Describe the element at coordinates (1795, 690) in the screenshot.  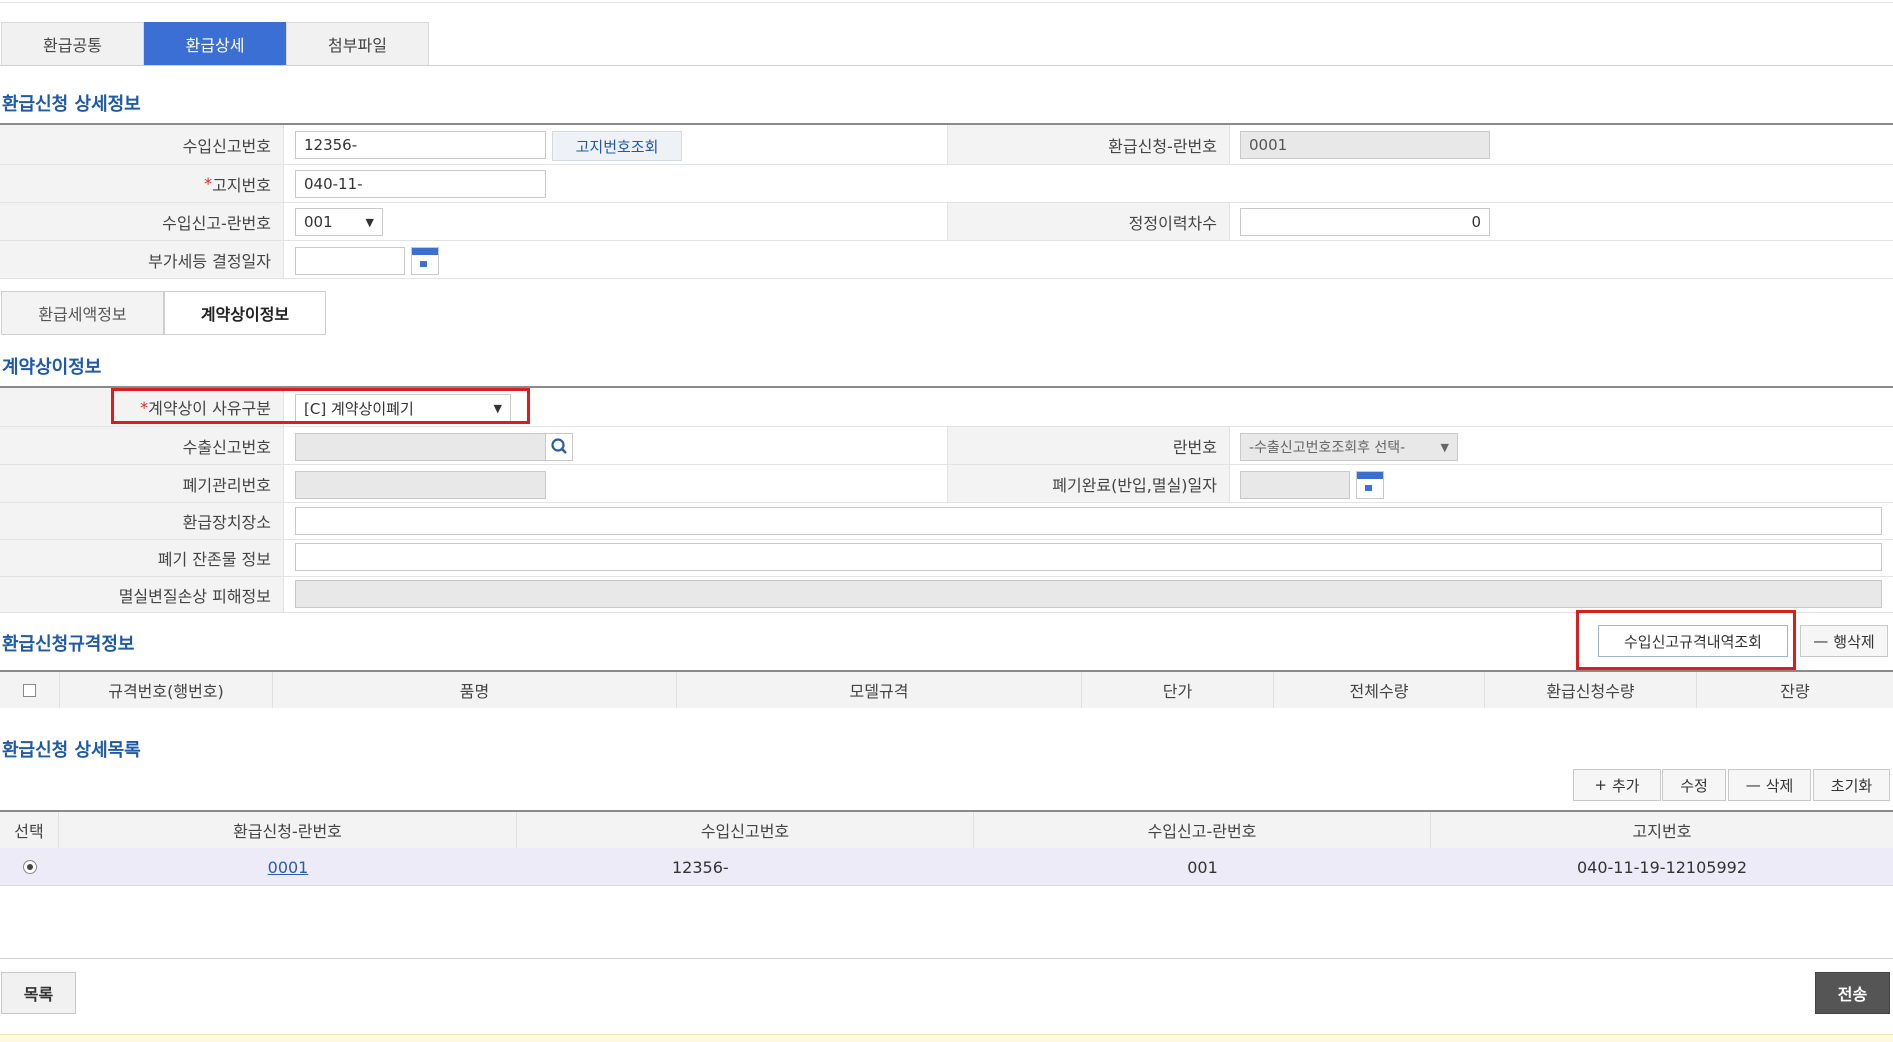
I see `spec-col-header: 잔량` at that location.